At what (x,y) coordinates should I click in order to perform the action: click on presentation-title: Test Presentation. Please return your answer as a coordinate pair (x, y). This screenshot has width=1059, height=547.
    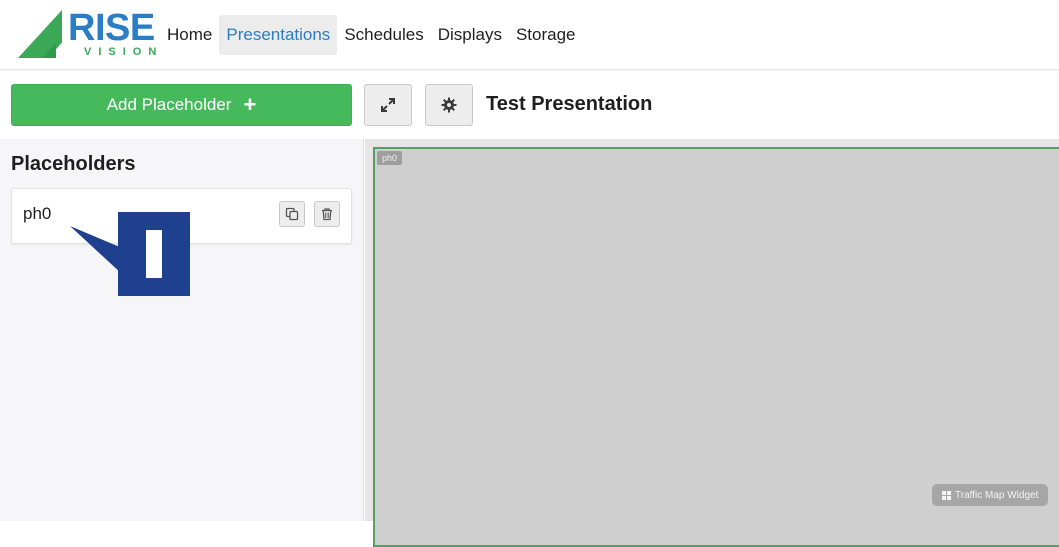
    Looking at the image, I should click on (569, 104).